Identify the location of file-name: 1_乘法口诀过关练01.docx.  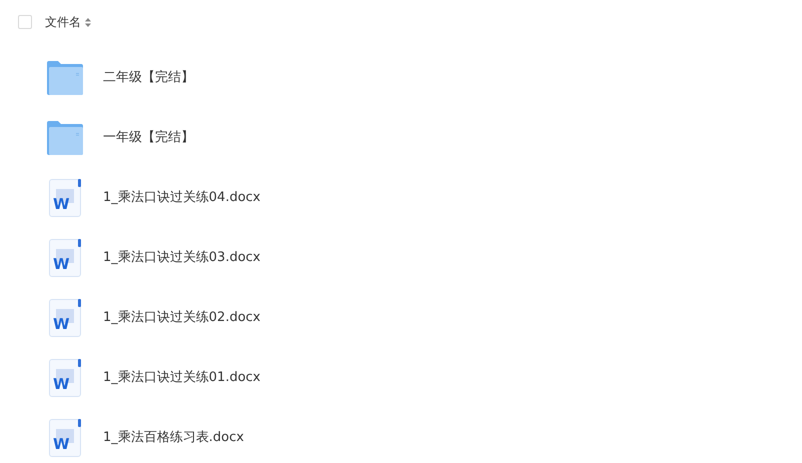
(181, 378).